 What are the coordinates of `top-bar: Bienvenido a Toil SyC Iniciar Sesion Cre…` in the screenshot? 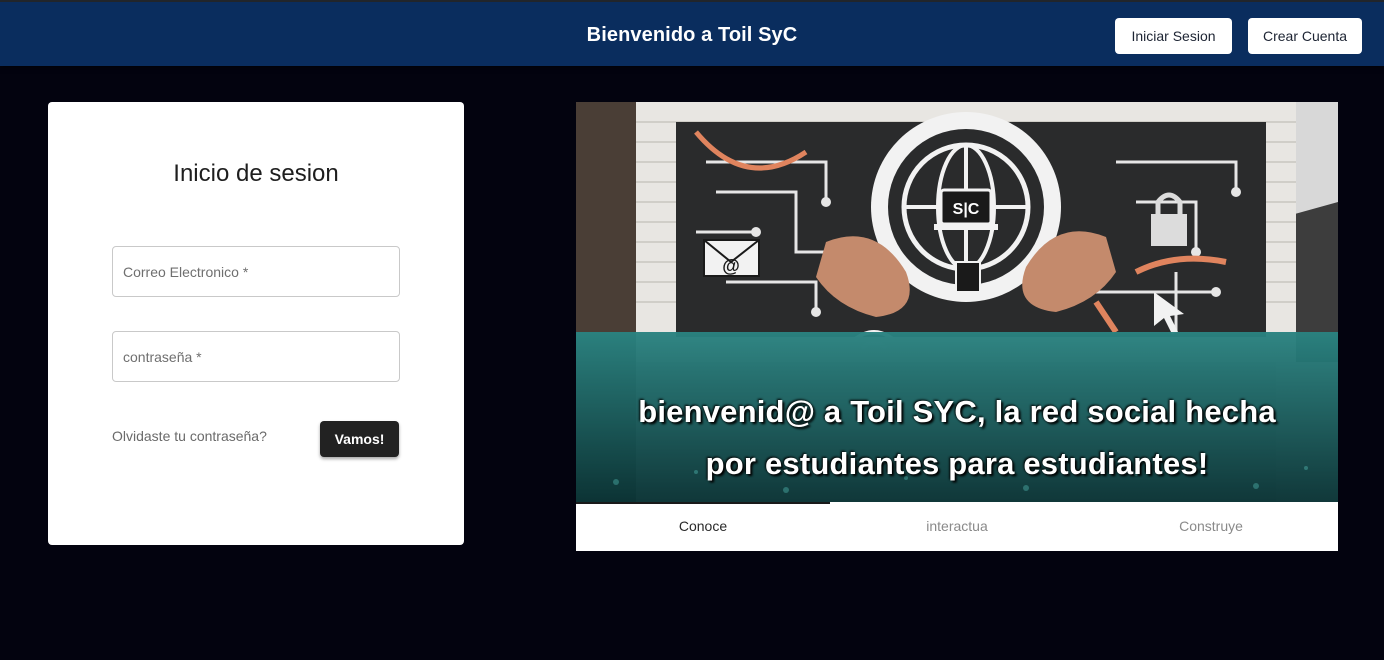 It's located at (692, 33).